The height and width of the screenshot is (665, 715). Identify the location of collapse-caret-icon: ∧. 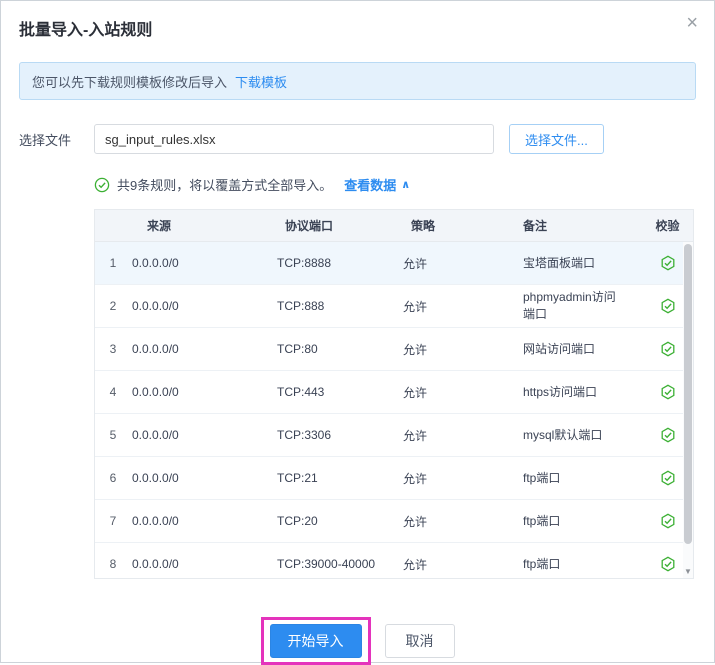
(406, 185).